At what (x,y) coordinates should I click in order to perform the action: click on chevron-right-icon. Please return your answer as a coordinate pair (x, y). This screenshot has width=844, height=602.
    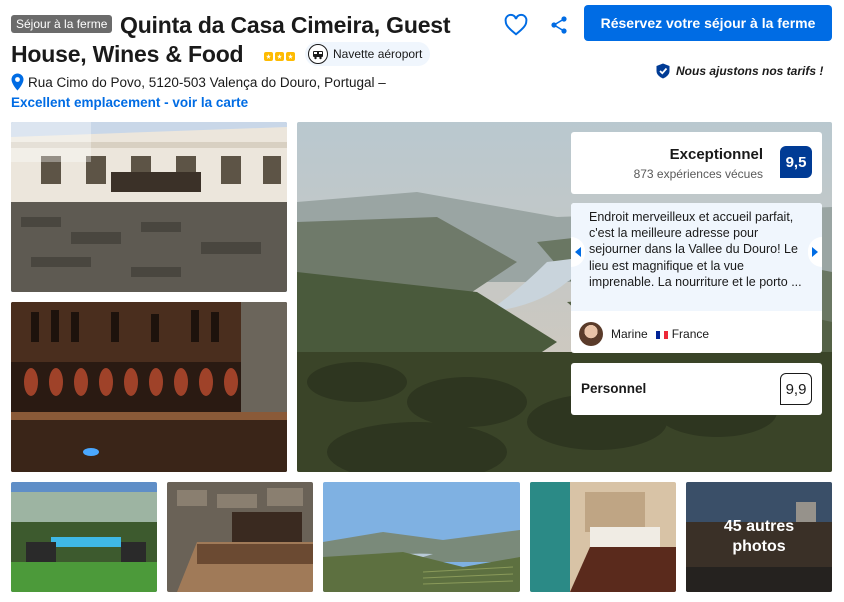
    Looking at the image, I should click on (815, 252).